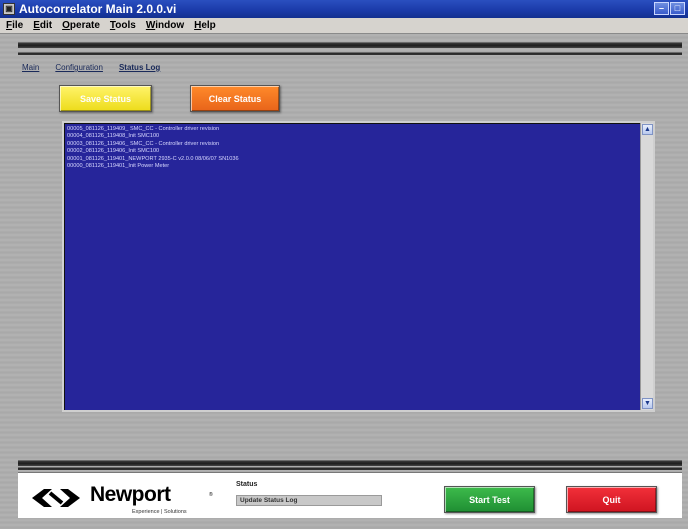  I want to click on title-bar: ▣ Autocorrelator Main 2.0.0.vi – □, so click(344, 9).